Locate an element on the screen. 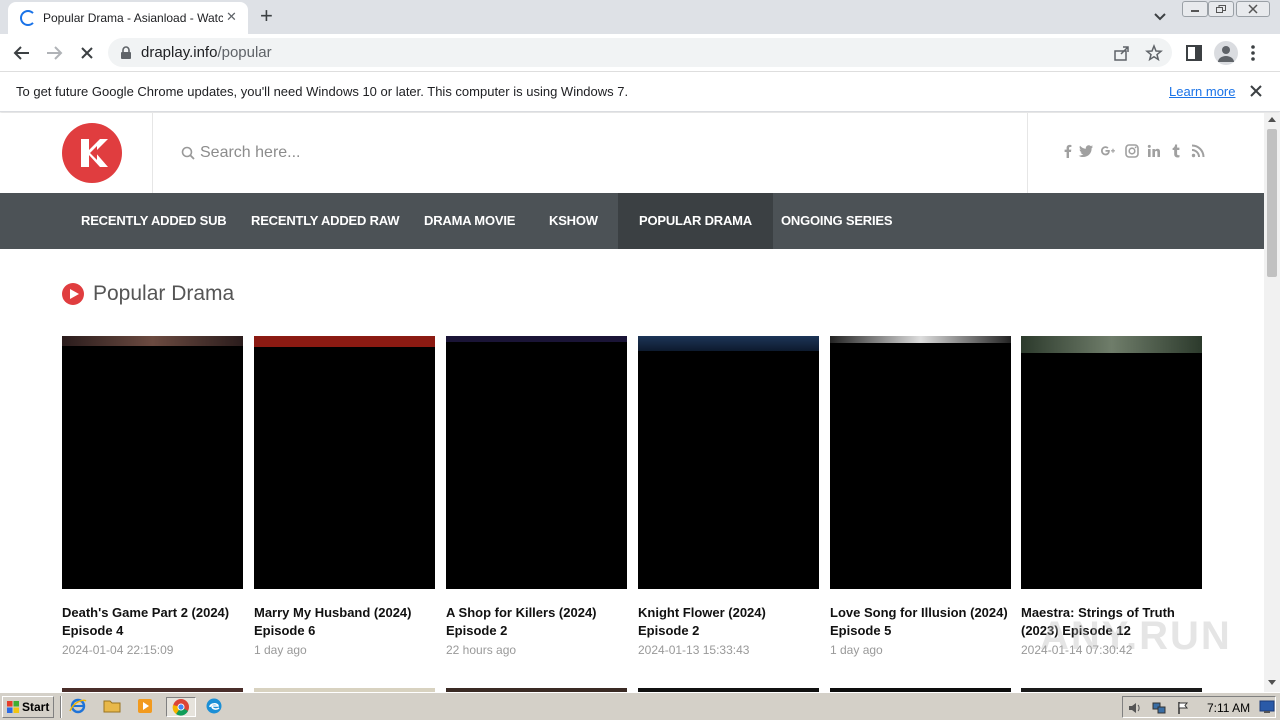 The image size is (1280, 720). volume-icon is located at coordinates (1135, 708).